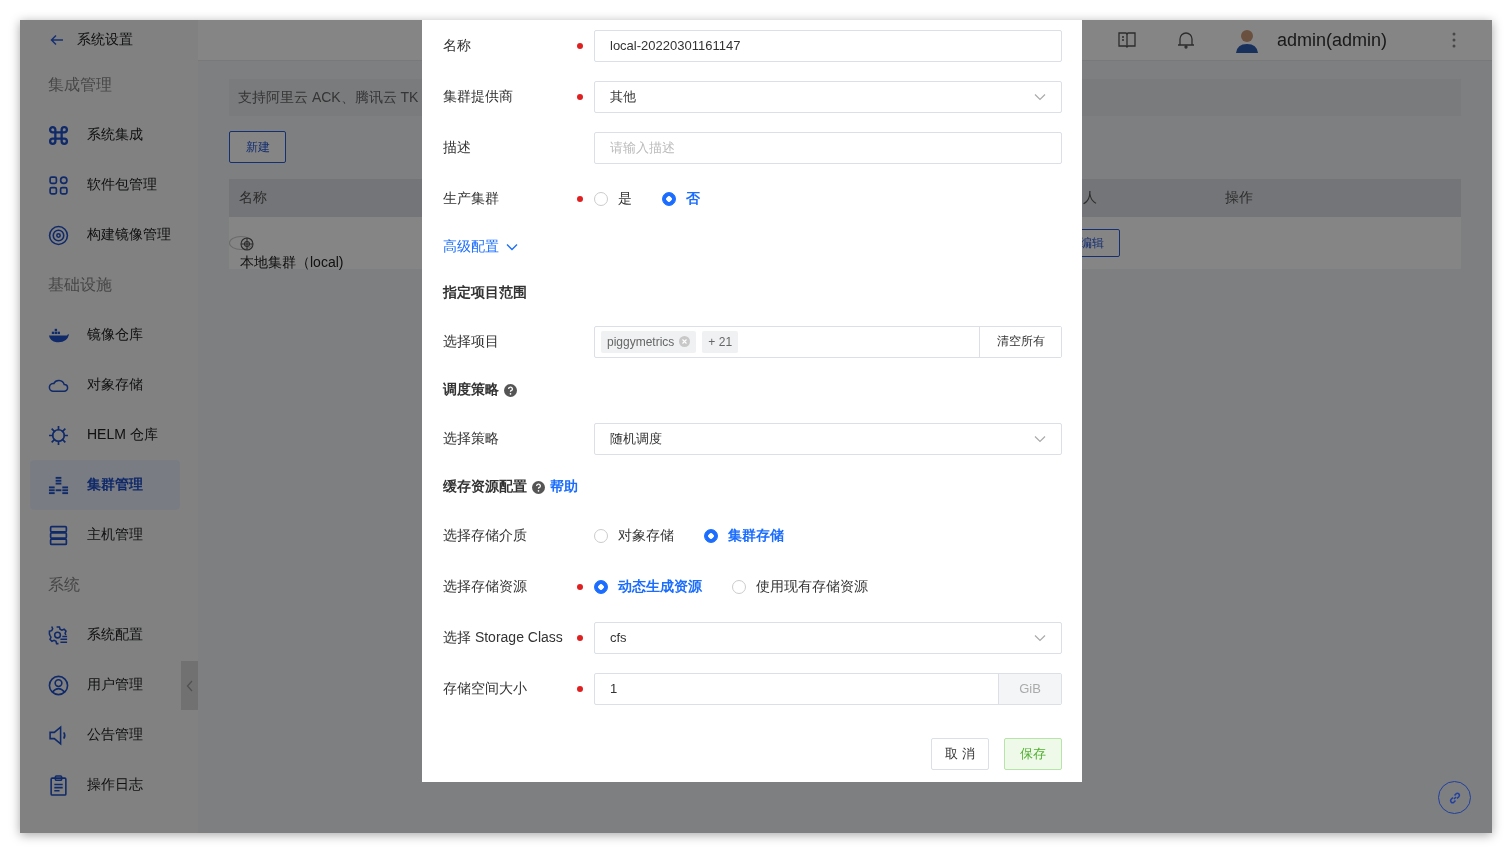  I want to click on sidebar-item: 系统集成, so click(105, 135).